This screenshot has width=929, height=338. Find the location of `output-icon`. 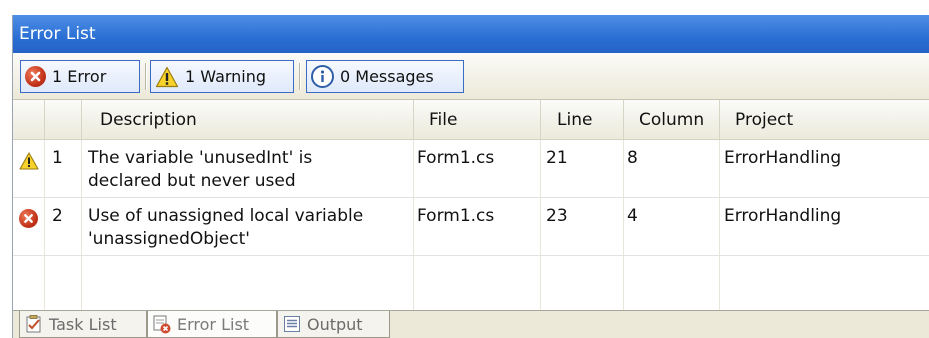

output-icon is located at coordinates (292, 324).